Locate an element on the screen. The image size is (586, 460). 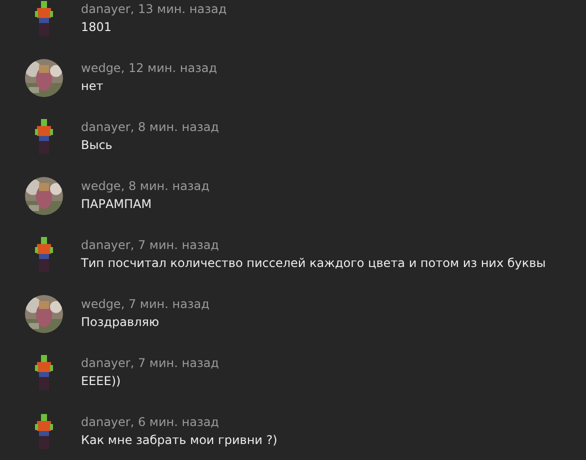
author-and-time: danayer, 8 мин. назад is located at coordinates (150, 127).